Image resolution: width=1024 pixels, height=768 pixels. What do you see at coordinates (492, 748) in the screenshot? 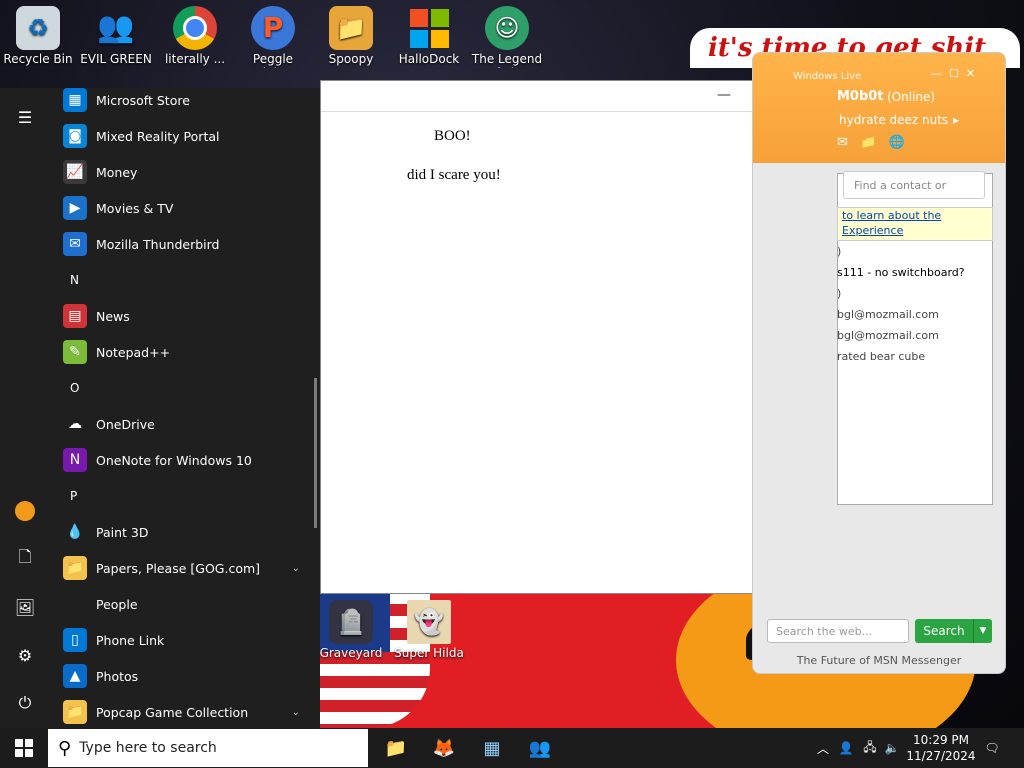
I see `taskbar-app-window: ▦` at bounding box center [492, 748].